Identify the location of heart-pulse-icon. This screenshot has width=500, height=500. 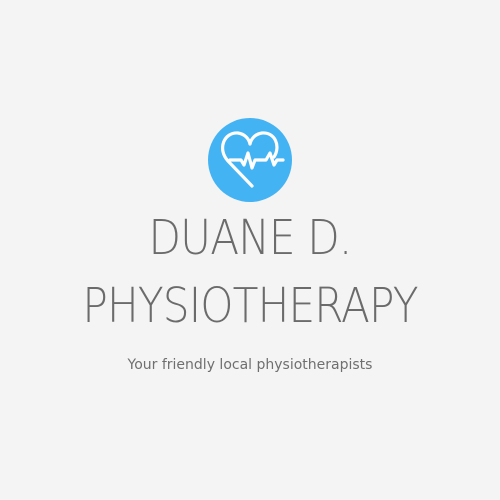
(253, 159).